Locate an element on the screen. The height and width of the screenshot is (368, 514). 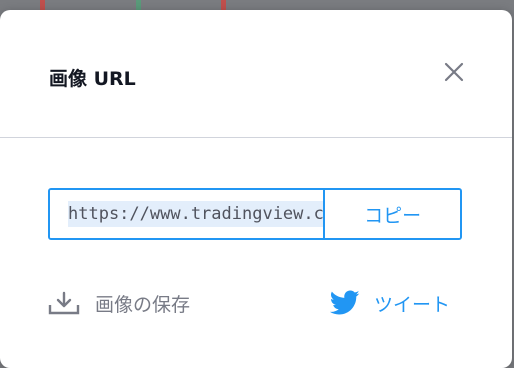
copy-button: コピー is located at coordinates (391, 214).